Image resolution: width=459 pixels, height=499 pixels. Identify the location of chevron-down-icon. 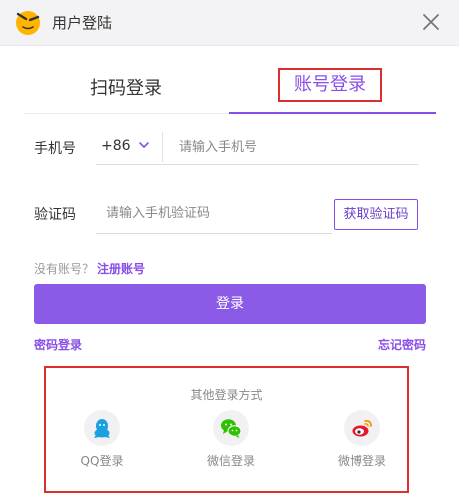
(144, 145).